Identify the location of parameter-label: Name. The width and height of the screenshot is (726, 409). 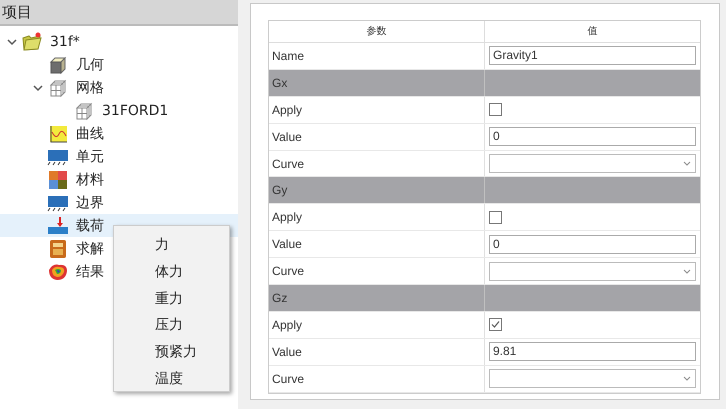
(377, 56).